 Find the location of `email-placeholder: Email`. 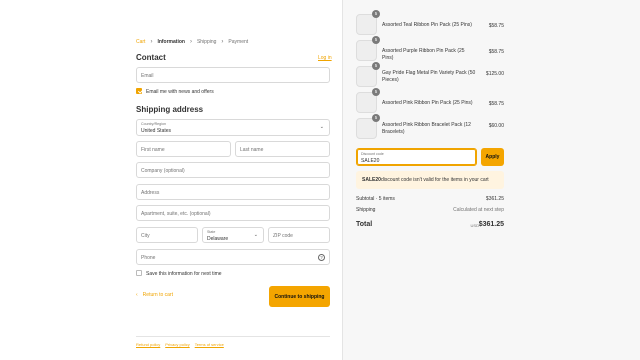

email-placeholder: Email is located at coordinates (147, 75).